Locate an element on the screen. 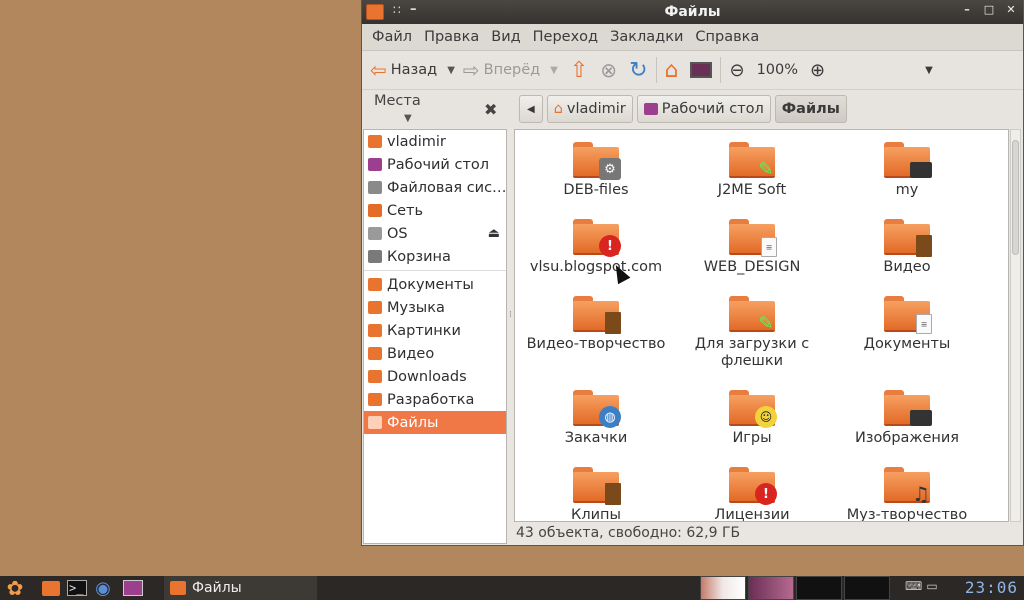  menu-help: Справка is located at coordinates (727, 37).